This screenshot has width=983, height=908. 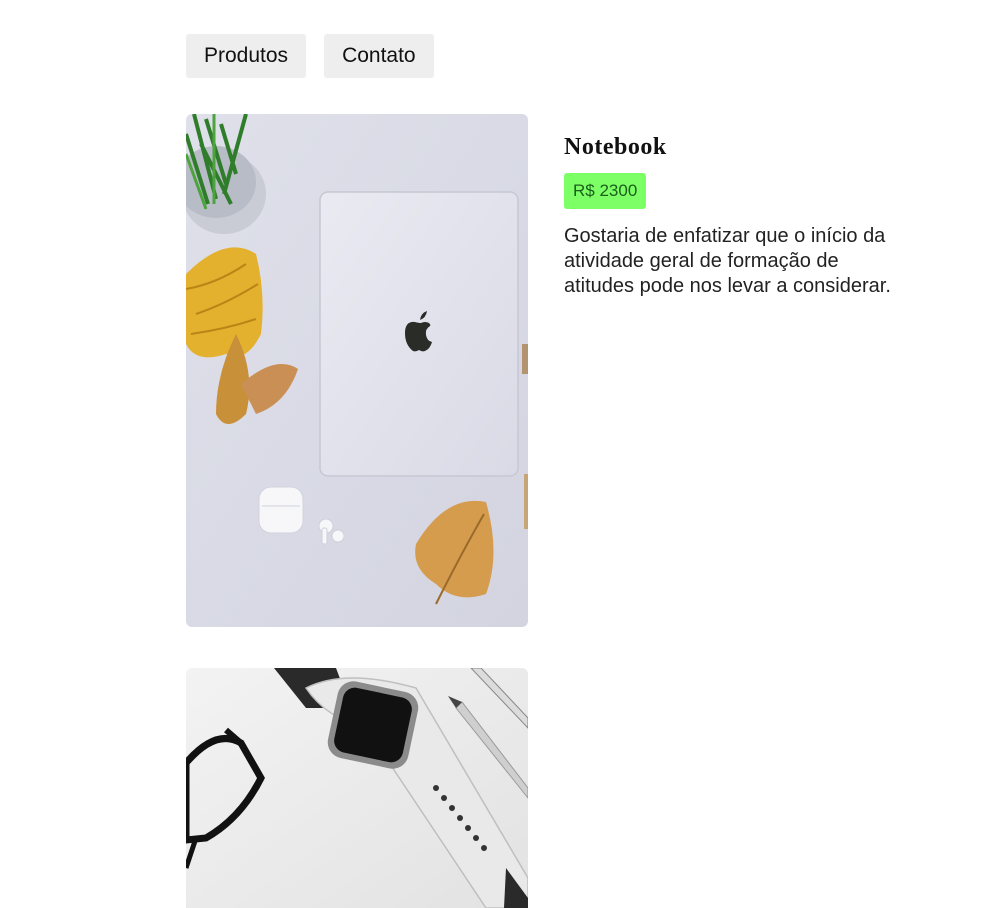 I want to click on top-nav: Produtos Contato, so click(x=310, y=56).